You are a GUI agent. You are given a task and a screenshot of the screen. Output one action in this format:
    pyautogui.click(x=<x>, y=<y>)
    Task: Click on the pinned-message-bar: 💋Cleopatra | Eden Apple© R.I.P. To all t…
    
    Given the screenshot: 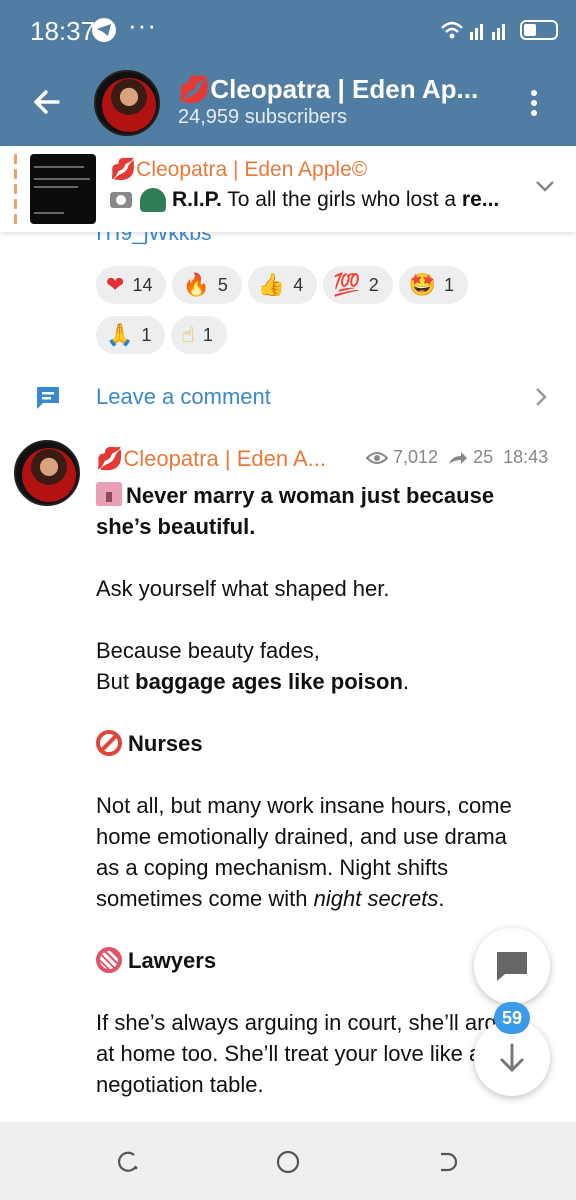 What is the action you would take?
    pyautogui.click(x=288, y=189)
    